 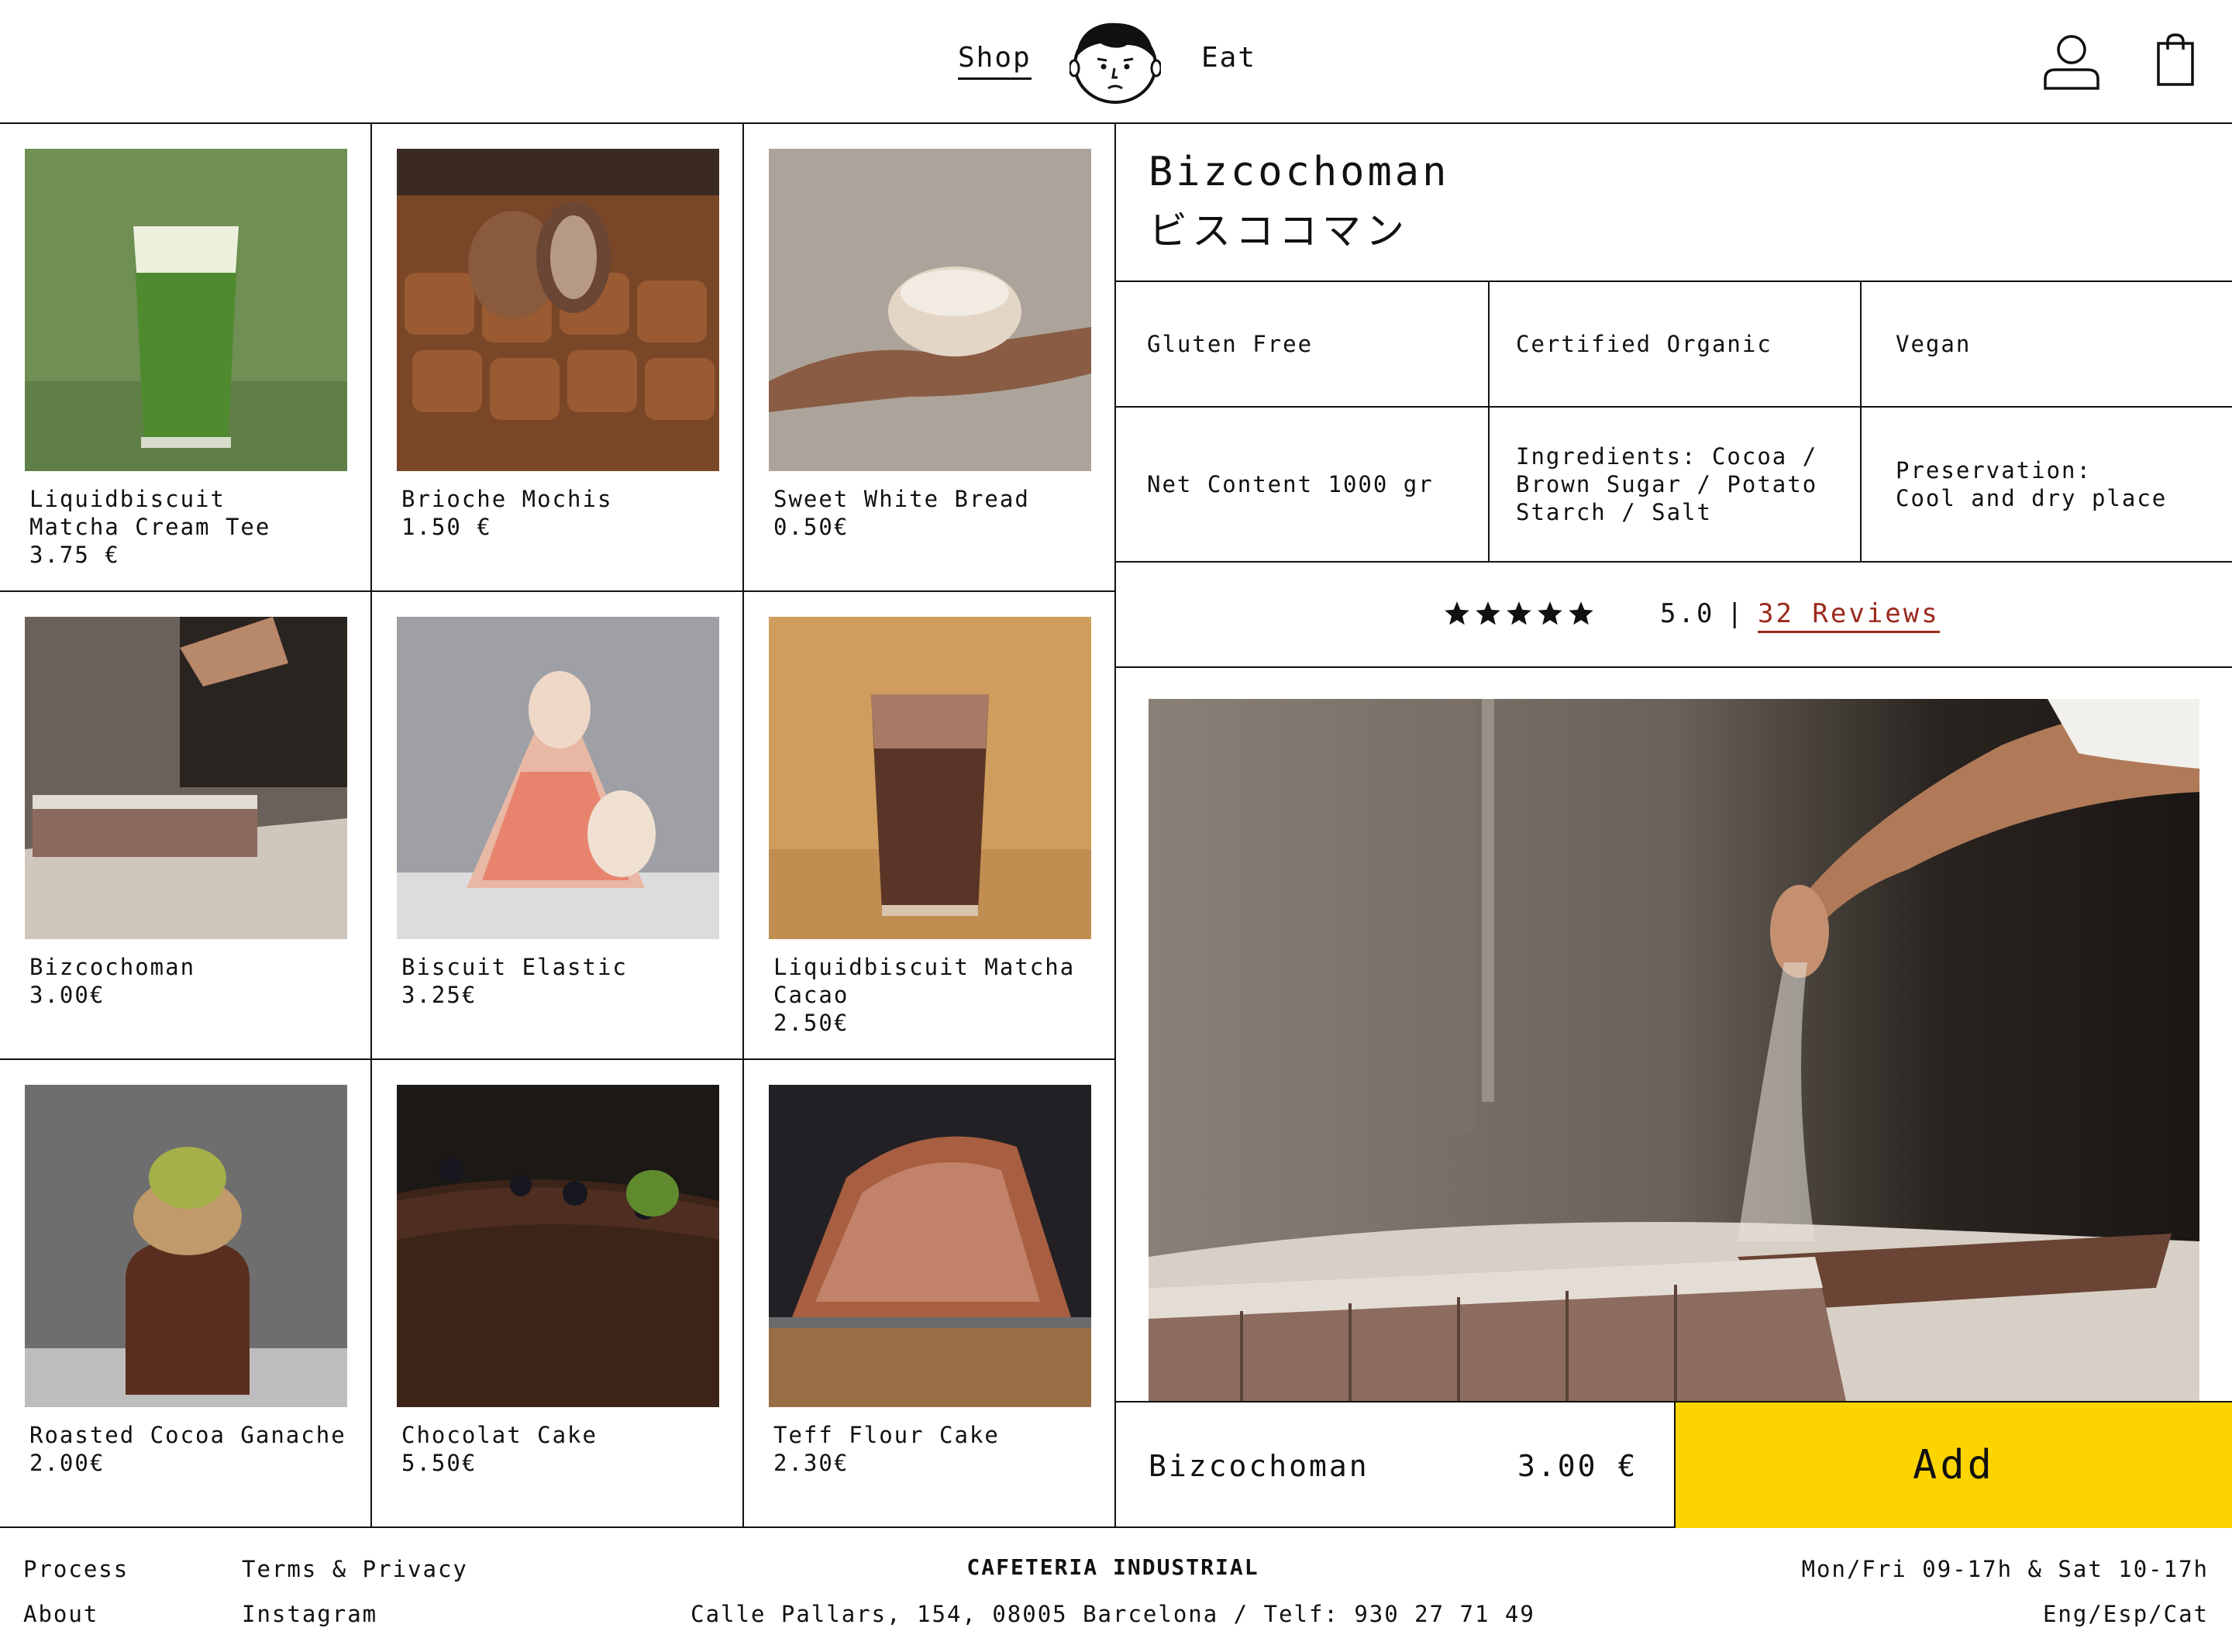 I want to click on product-name: Liquidbiscuit Matcha Cacao, so click(x=924, y=981).